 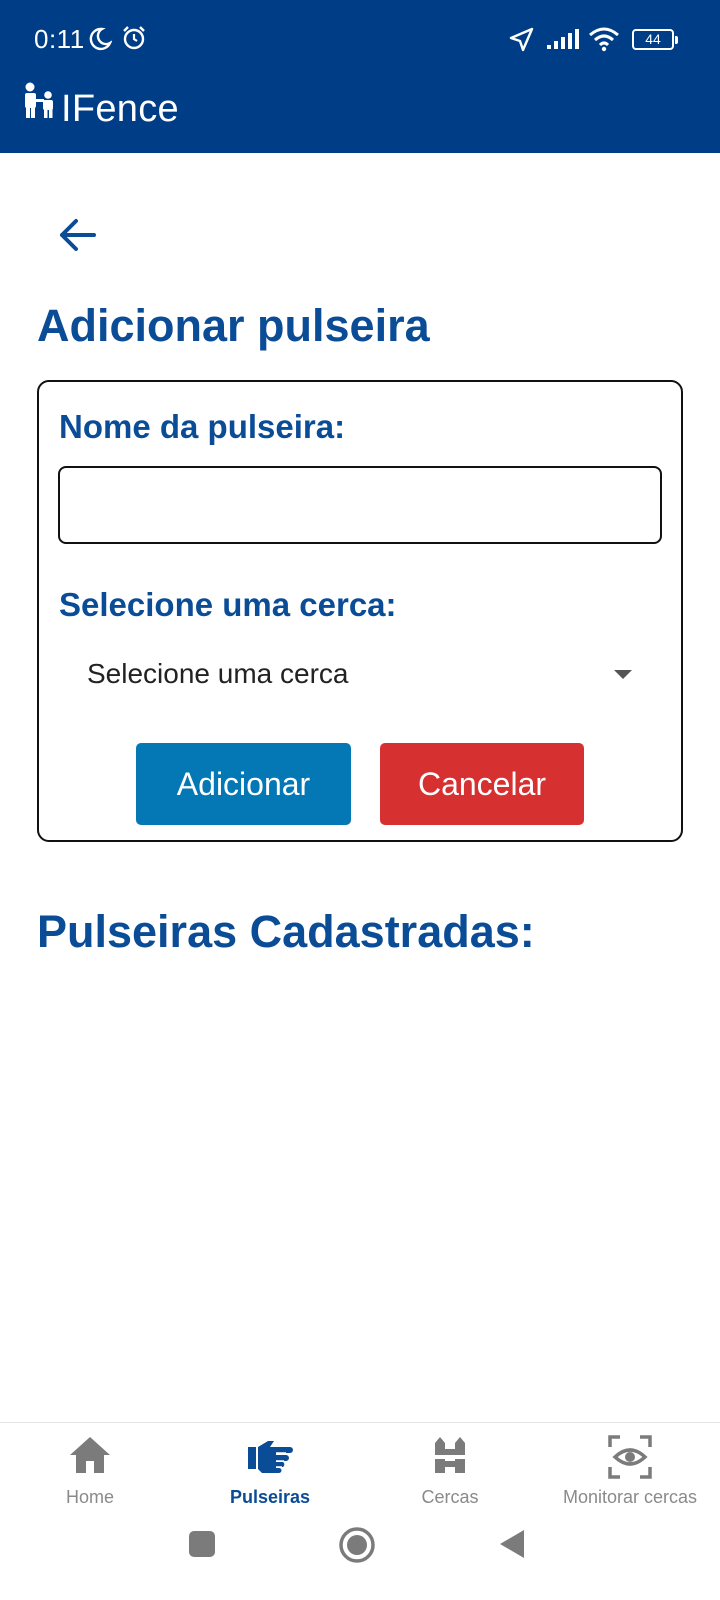 I want to click on dropdown-caret-icon, so click(x=623, y=674).